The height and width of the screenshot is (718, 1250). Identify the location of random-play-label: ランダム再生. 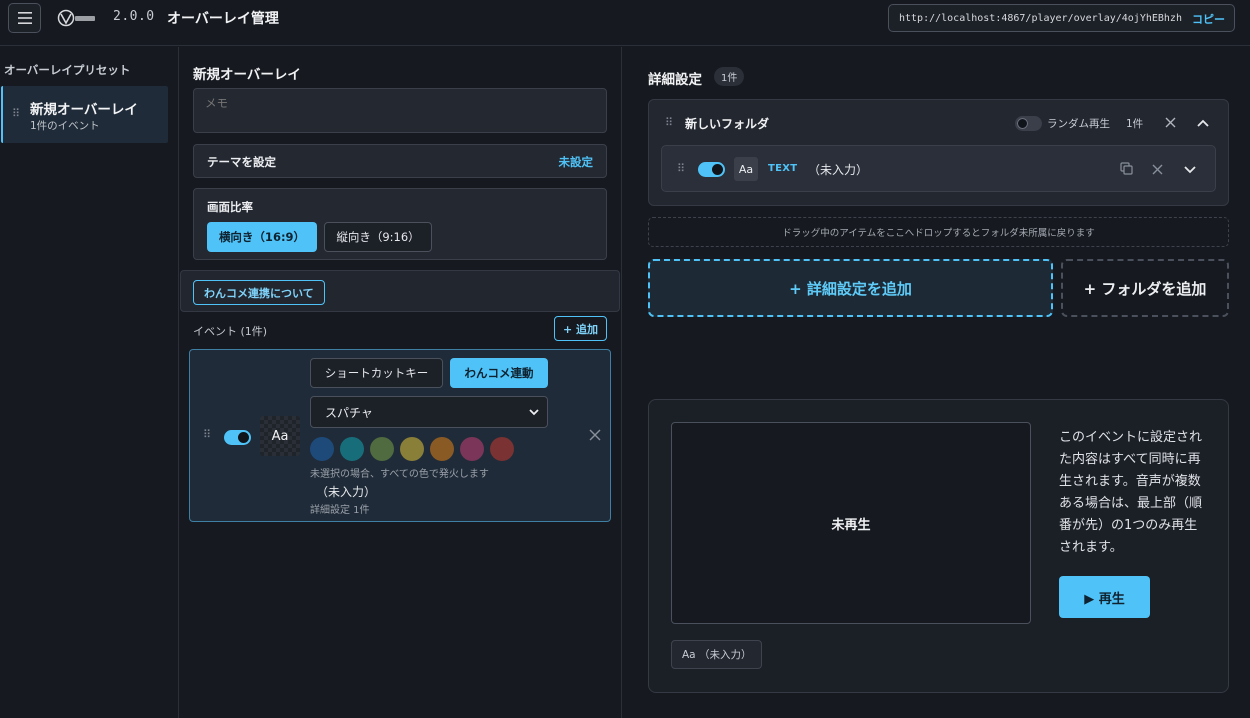
(1078, 124).